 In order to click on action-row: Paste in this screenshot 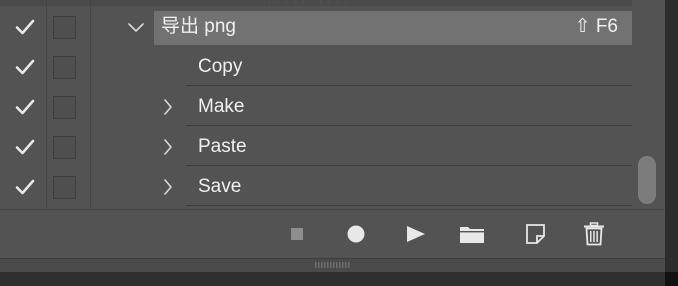, I will do `click(316, 147)`.